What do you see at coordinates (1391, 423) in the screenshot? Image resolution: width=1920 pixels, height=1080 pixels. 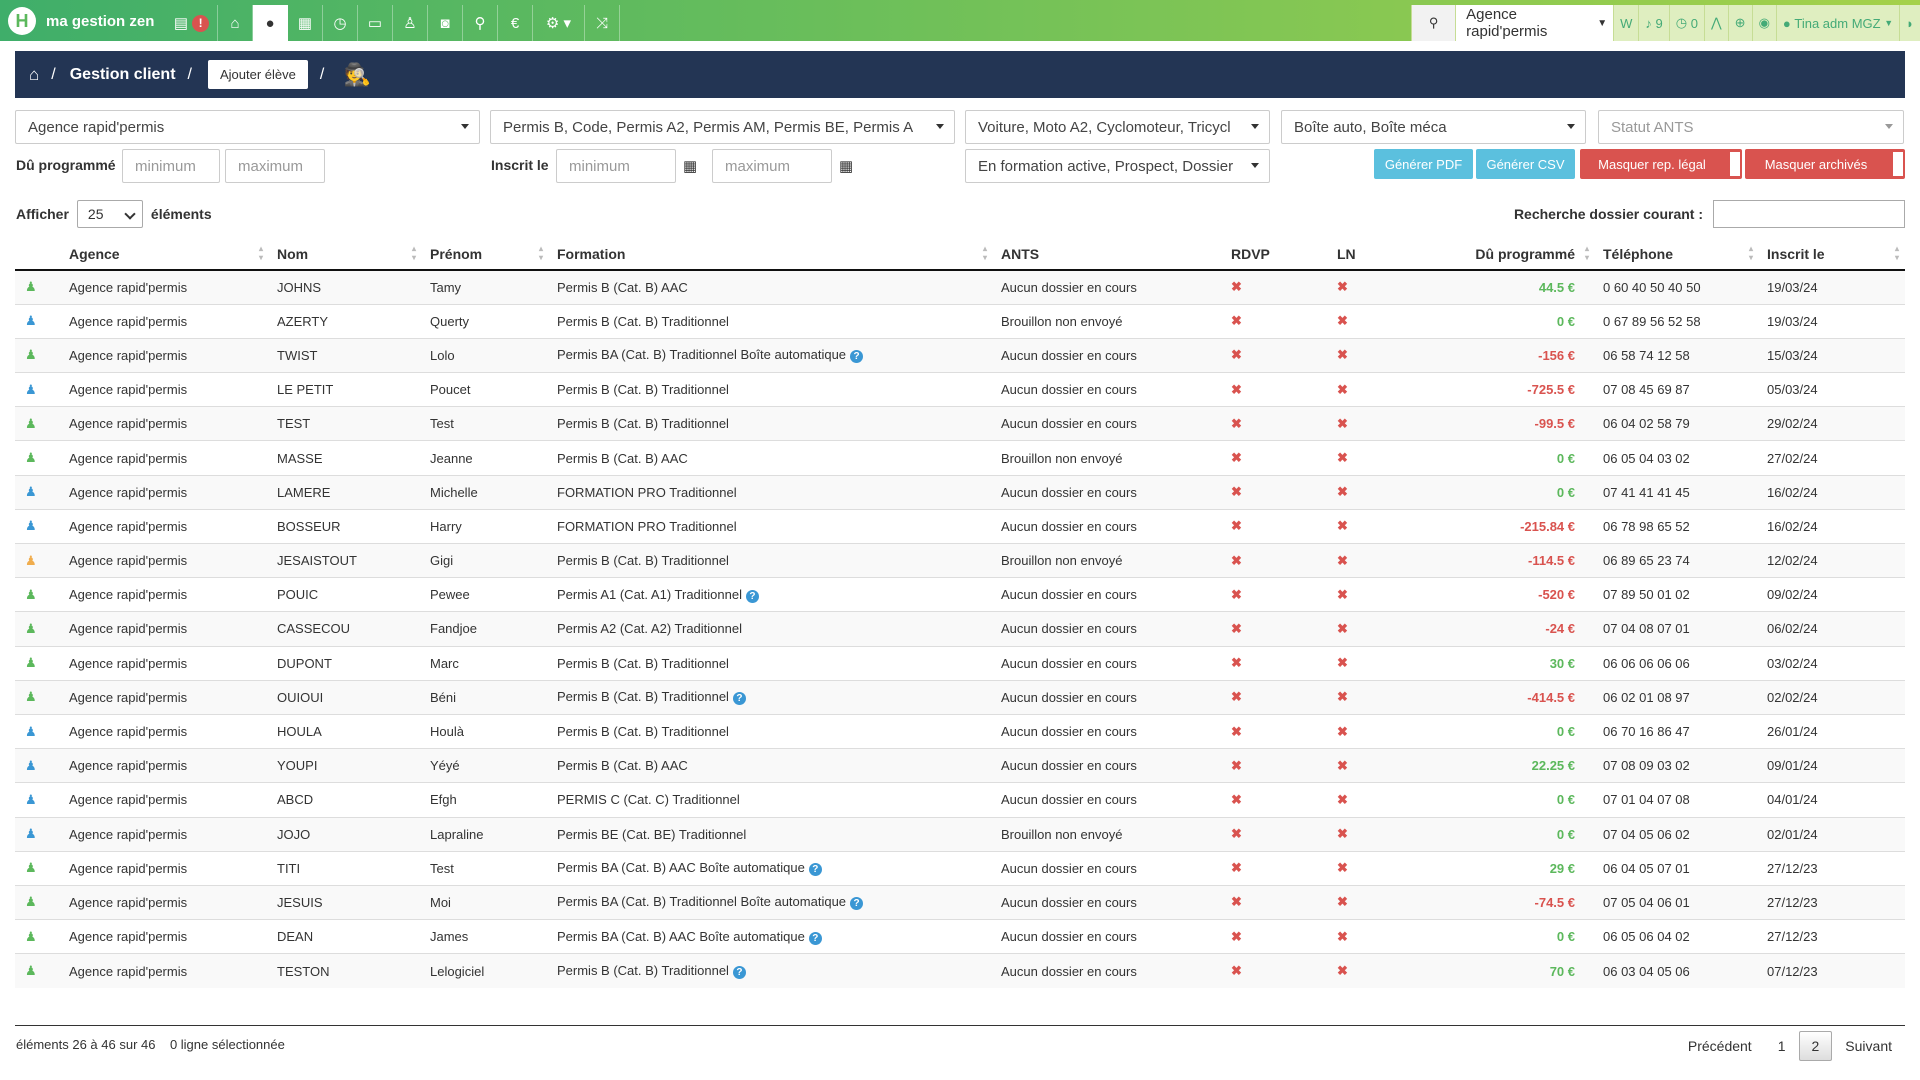 I see `cell-ln: ✖` at bounding box center [1391, 423].